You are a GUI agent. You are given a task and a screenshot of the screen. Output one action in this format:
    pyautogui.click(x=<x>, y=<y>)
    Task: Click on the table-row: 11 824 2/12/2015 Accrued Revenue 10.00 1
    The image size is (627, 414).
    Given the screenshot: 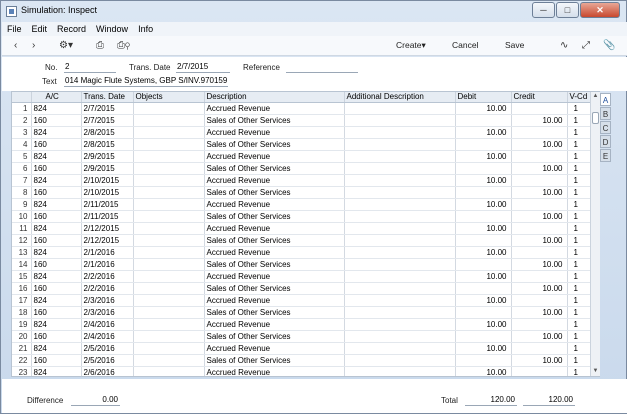 What is the action you would take?
    pyautogui.click(x=302, y=228)
    